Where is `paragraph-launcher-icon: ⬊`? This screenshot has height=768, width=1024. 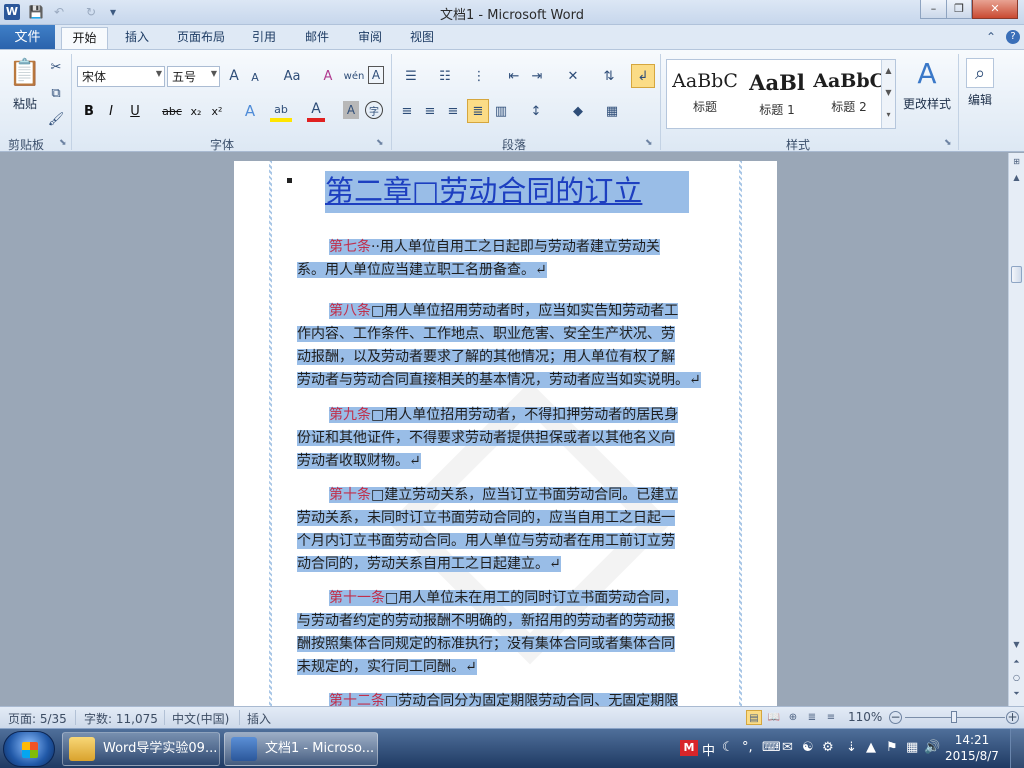
paragraph-launcher-icon: ⬊ is located at coordinates (649, 143).